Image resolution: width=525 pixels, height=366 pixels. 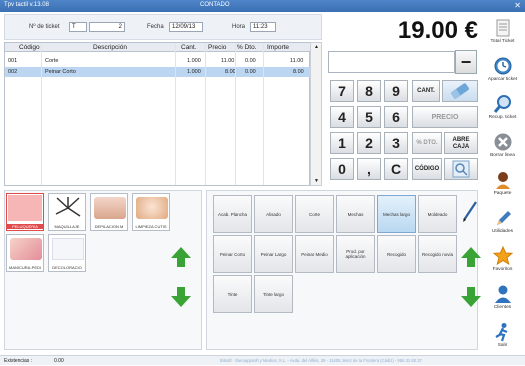 I want to click on category-decoloracion: DECOLORACIO, so click(x=67, y=253).